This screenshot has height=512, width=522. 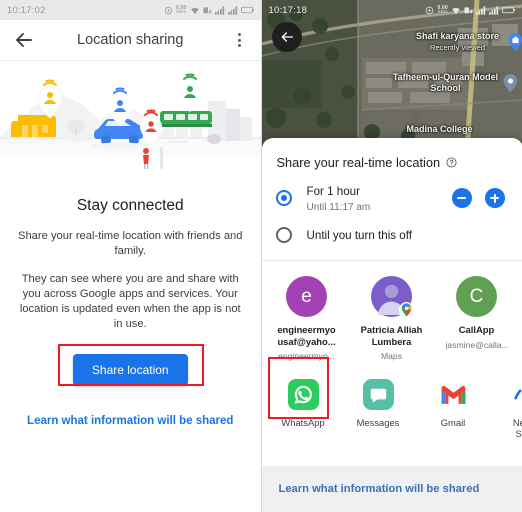 What do you see at coordinates (392, 10) in the screenshot?
I see `status-bar: 10:17:18 0.00 KB/s` at bounding box center [392, 10].